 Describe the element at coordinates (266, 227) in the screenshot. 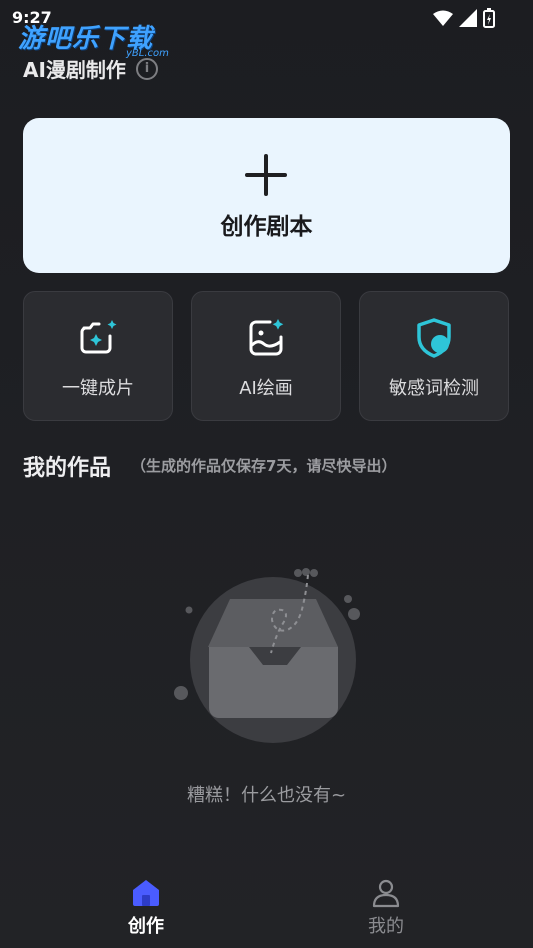

I see `create-script-label: 创作剧本` at that location.